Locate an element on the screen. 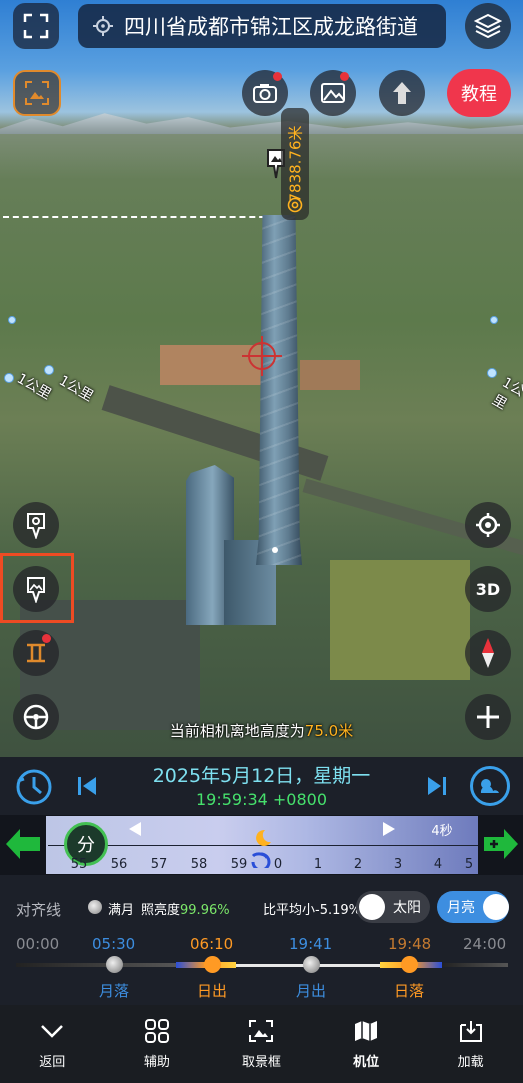 The width and height of the screenshot is (523, 1083). fullscreen-button is located at coordinates (36, 26).